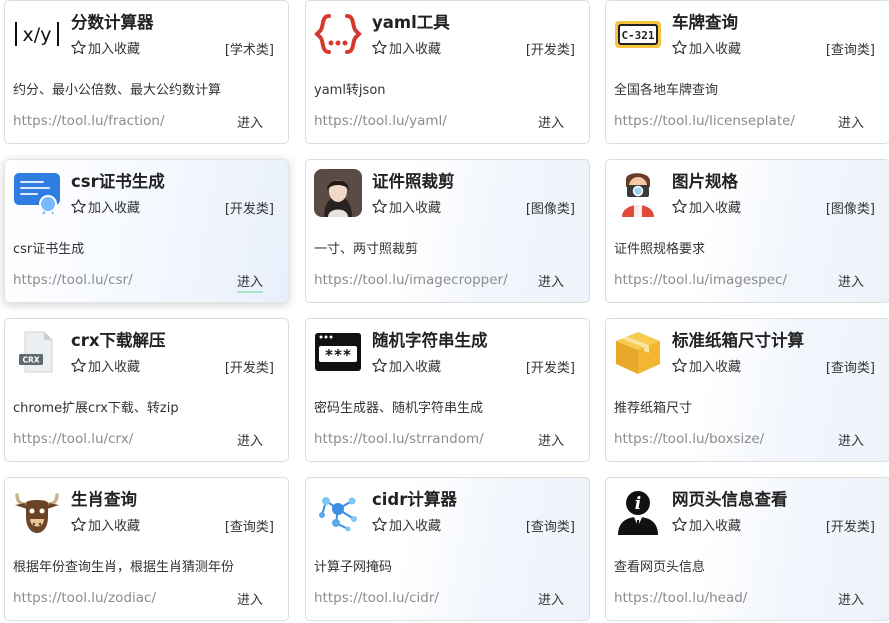 Image resolution: width=889 pixels, height=623 pixels. What do you see at coordinates (49, 249) in the screenshot?
I see `tool-description: csr证书生成` at bounding box center [49, 249].